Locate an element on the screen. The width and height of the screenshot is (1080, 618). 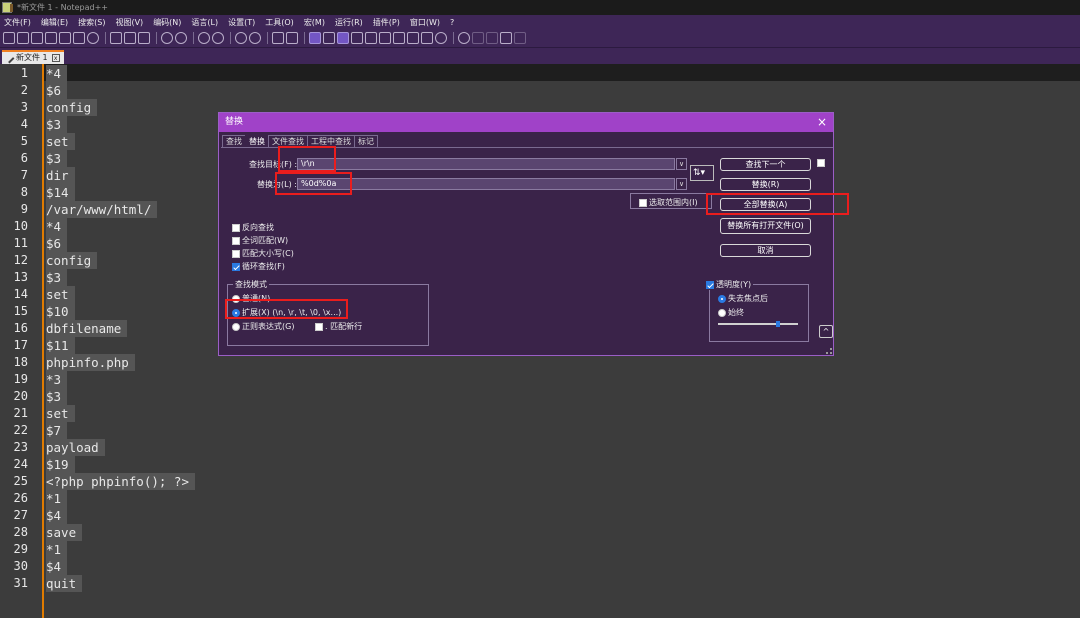
document-map-icon is located at coordinates (371, 38).